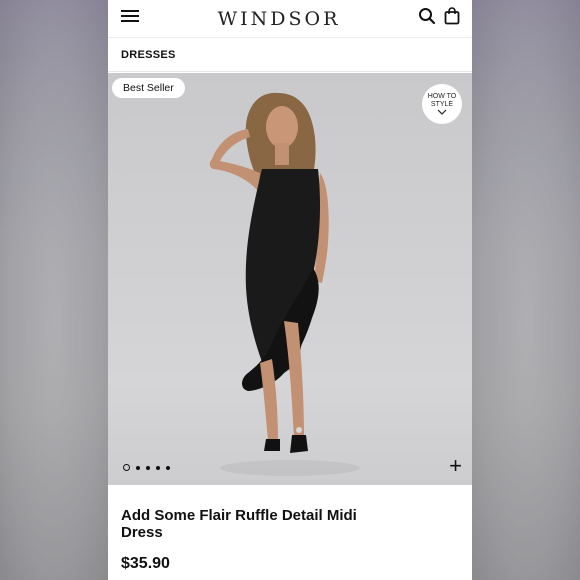 The image size is (580, 580). What do you see at coordinates (130, 18) in the screenshot?
I see `hamburger-menu-icon` at bounding box center [130, 18].